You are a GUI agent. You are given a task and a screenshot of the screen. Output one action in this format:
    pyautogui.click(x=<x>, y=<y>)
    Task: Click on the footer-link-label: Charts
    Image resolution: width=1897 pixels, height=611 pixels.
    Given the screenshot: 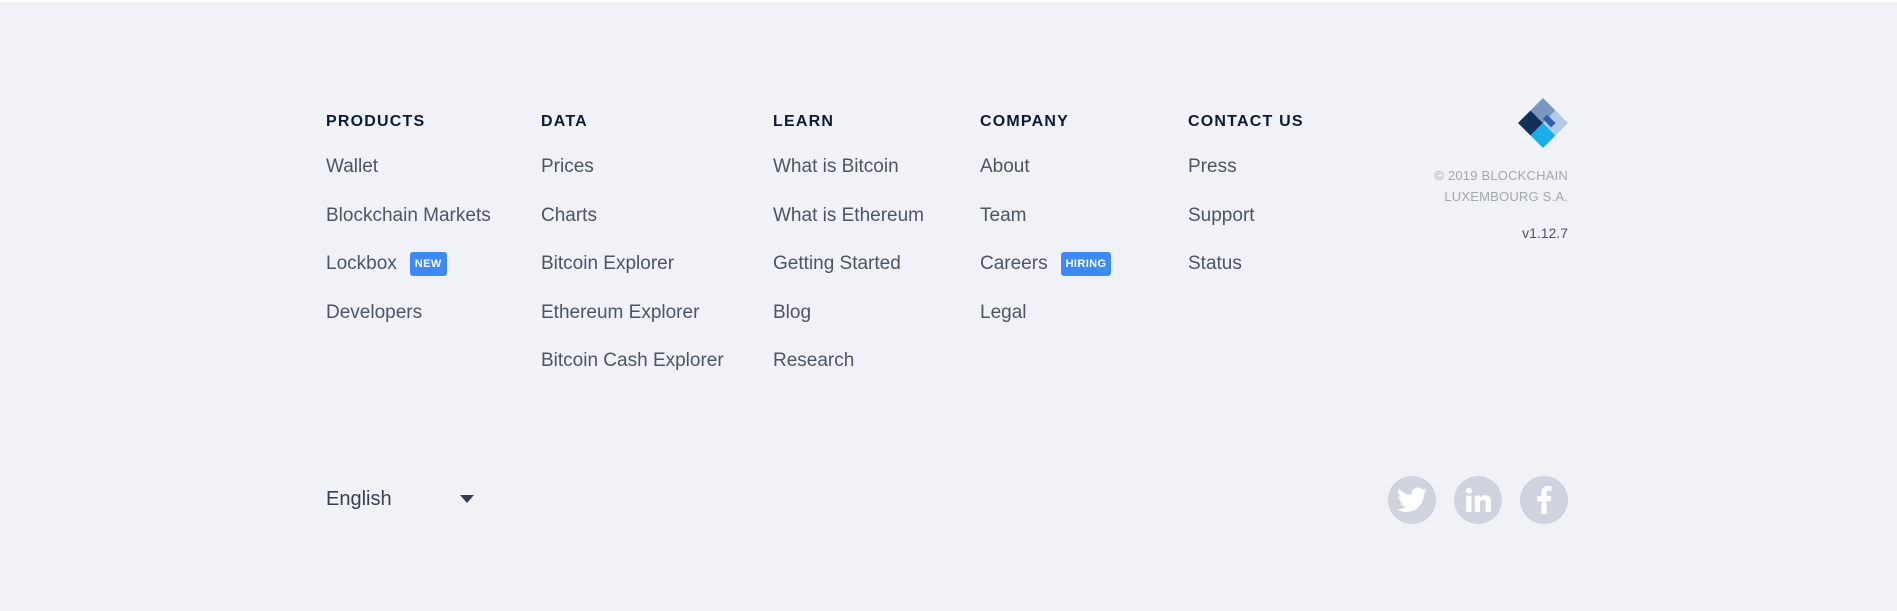 What is the action you would take?
    pyautogui.click(x=569, y=215)
    